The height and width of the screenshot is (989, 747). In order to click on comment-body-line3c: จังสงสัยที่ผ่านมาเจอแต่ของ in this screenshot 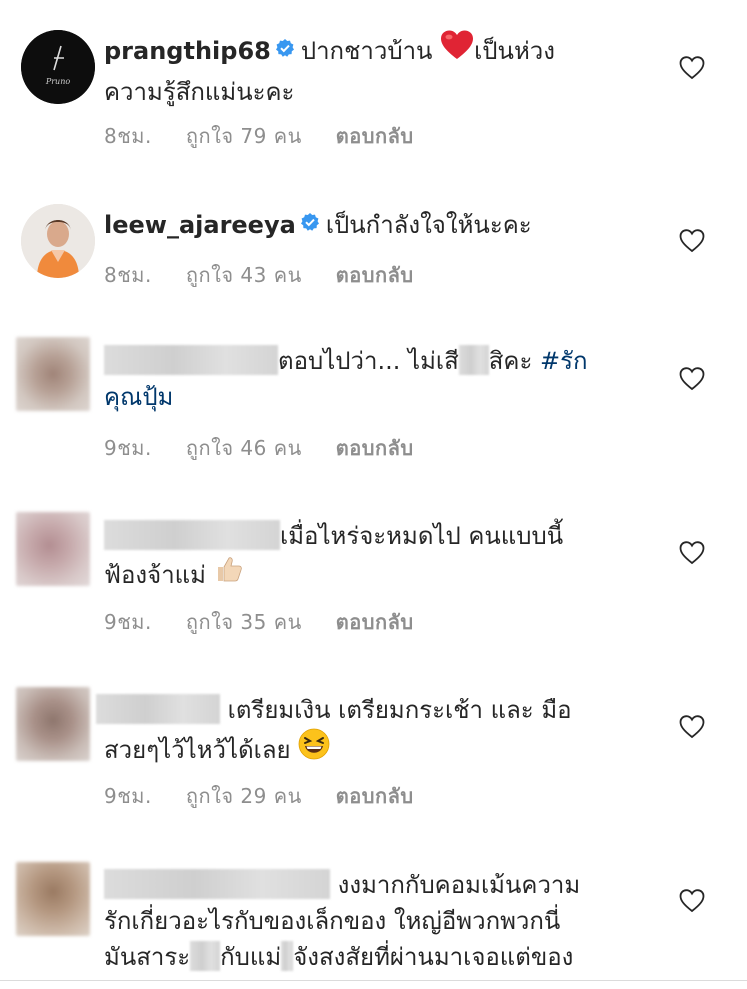, I will do `click(433, 957)`.